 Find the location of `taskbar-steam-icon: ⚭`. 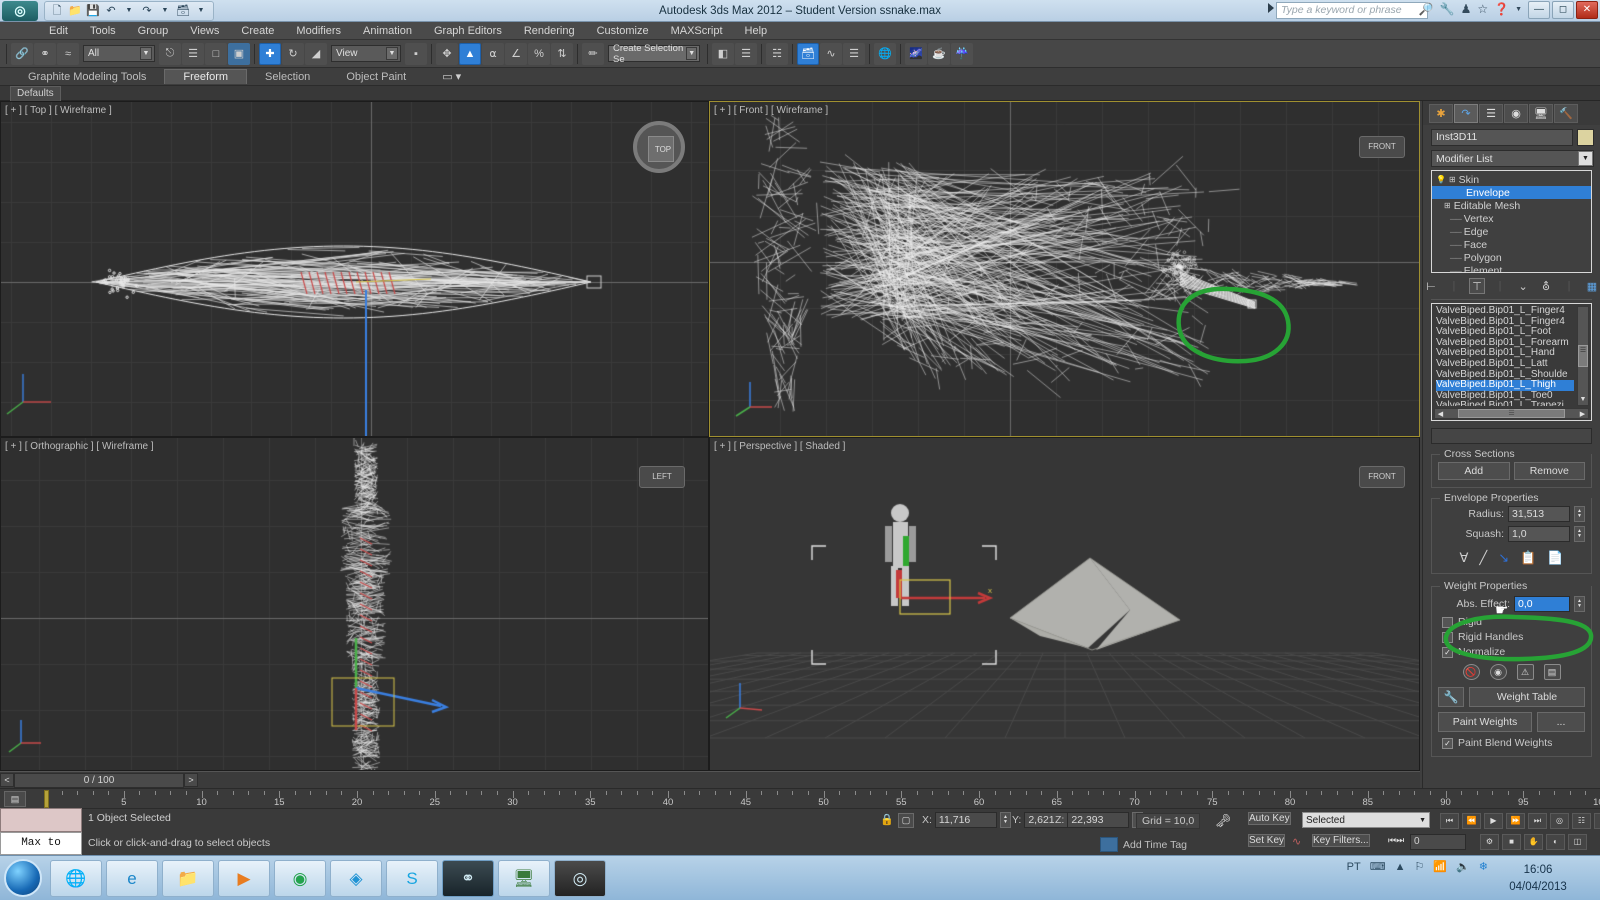

taskbar-steam-icon: ⚭ is located at coordinates (468, 878).